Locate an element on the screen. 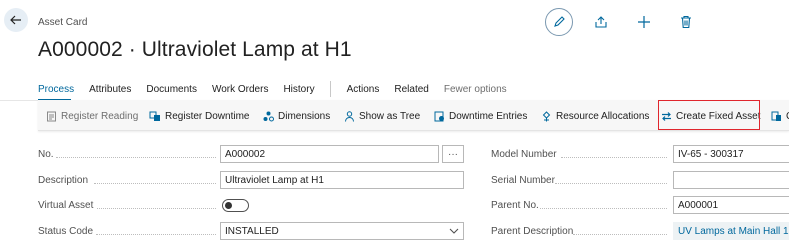  resource-allocations-button: Resource Allocations is located at coordinates (595, 116).